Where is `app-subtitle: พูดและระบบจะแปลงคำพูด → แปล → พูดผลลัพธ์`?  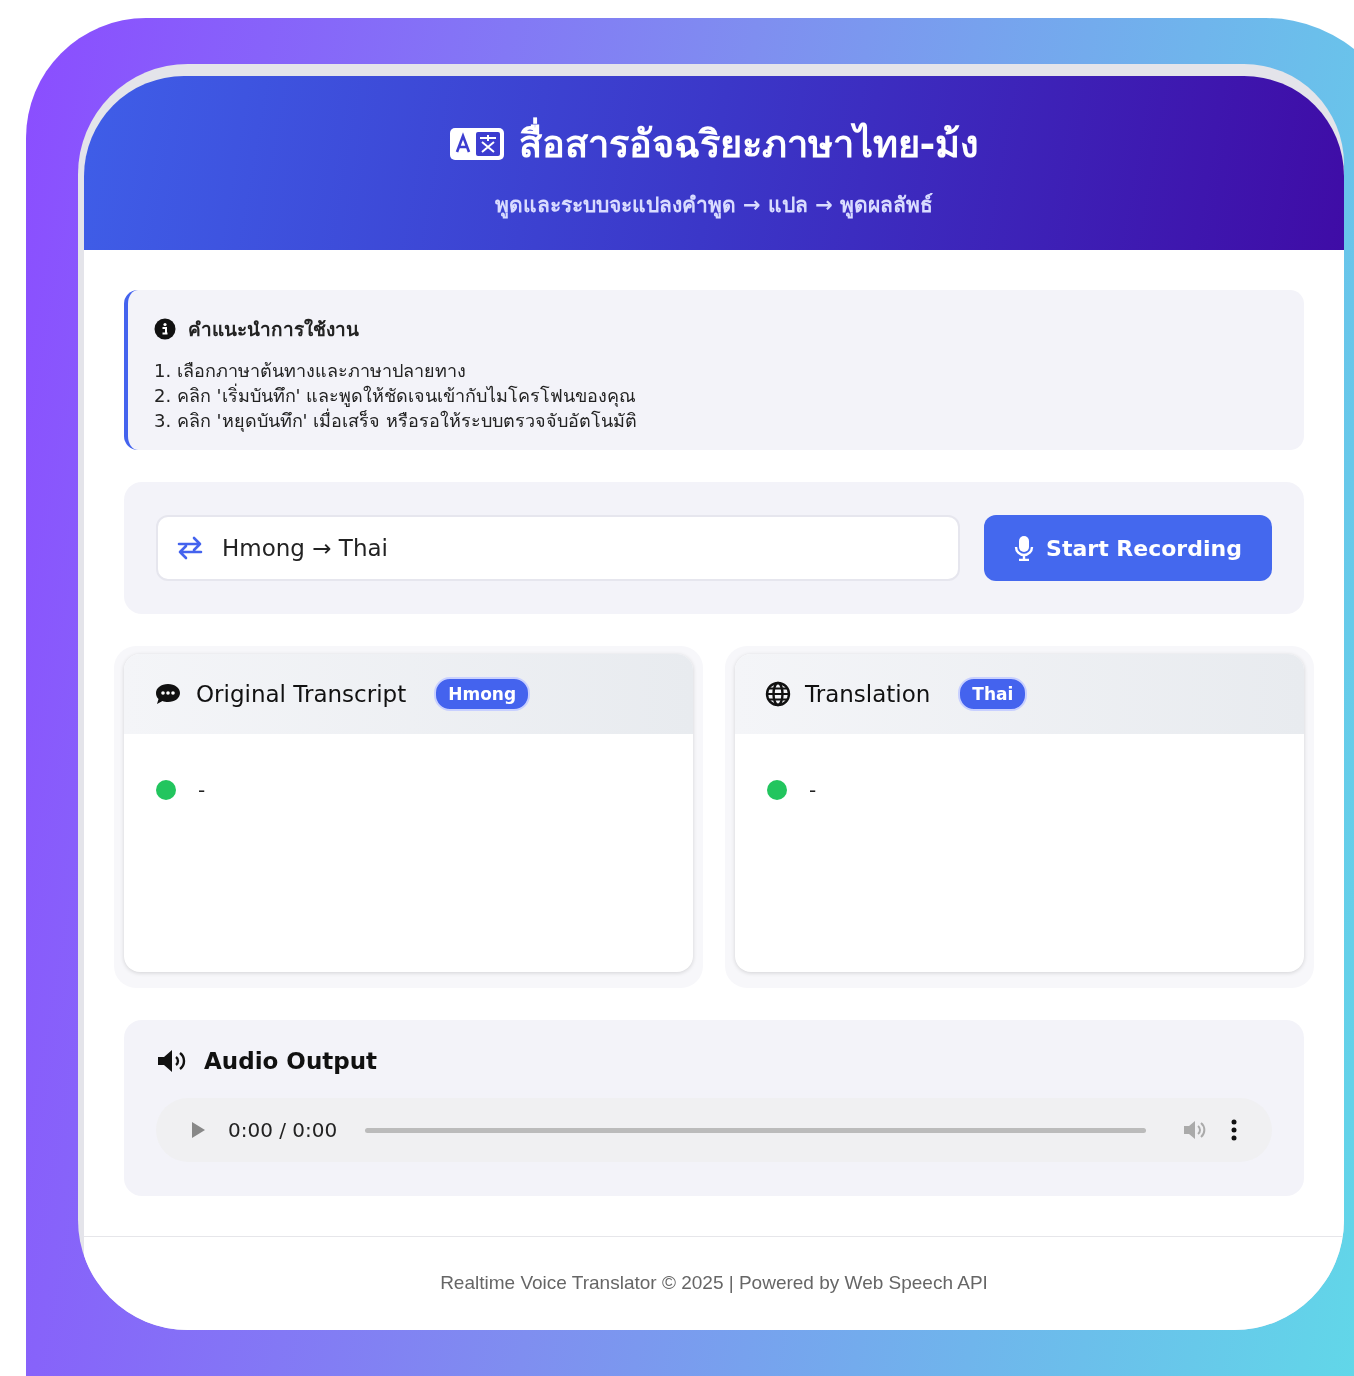 app-subtitle: พูดและระบบจะแปลงคำพูด → แปล → พูดผลลัพธ์ is located at coordinates (714, 206).